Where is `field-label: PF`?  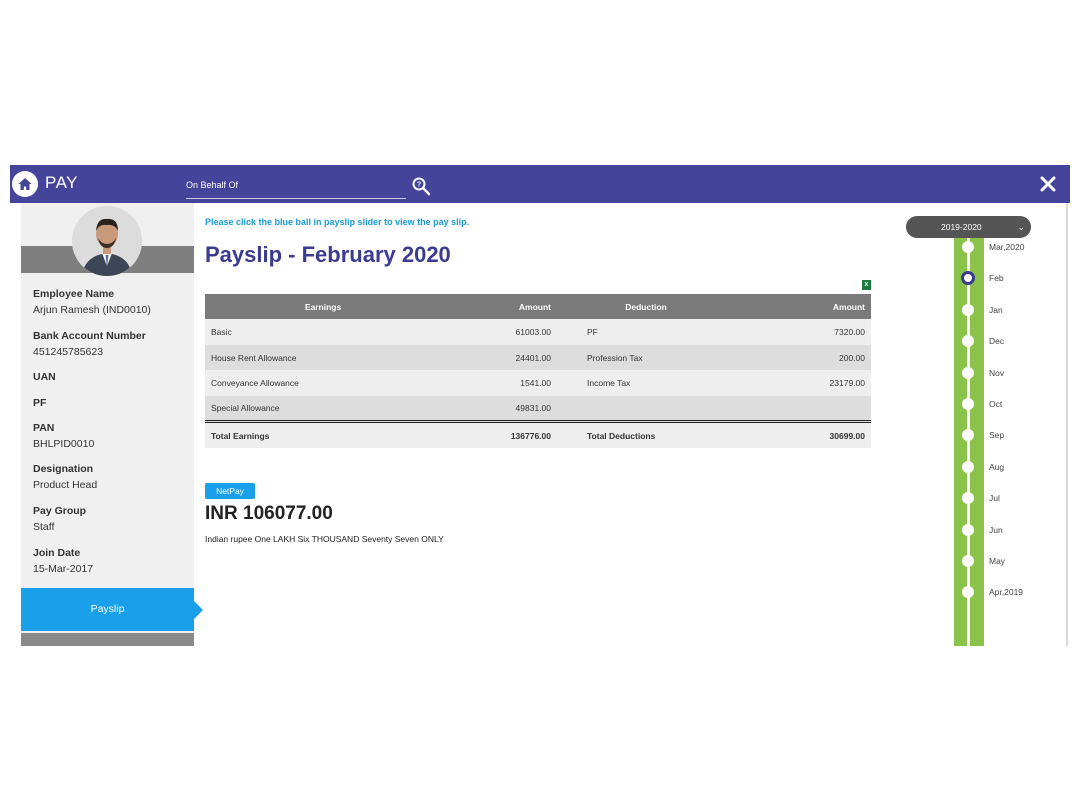
field-label: PF is located at coordinates (40, 403).